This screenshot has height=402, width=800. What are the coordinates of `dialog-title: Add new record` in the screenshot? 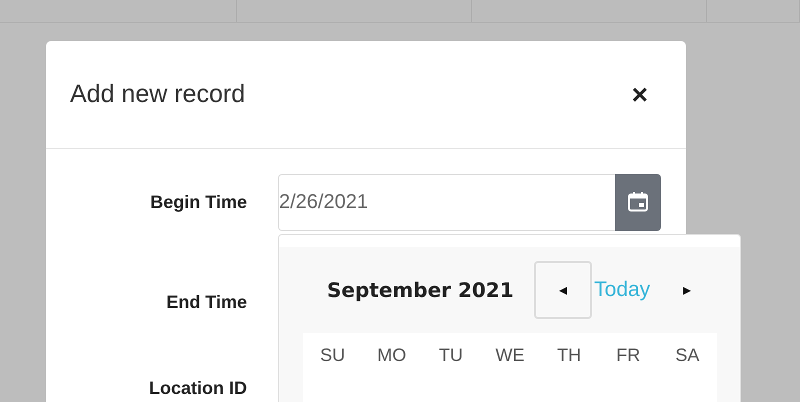 It's located at (158, 94).